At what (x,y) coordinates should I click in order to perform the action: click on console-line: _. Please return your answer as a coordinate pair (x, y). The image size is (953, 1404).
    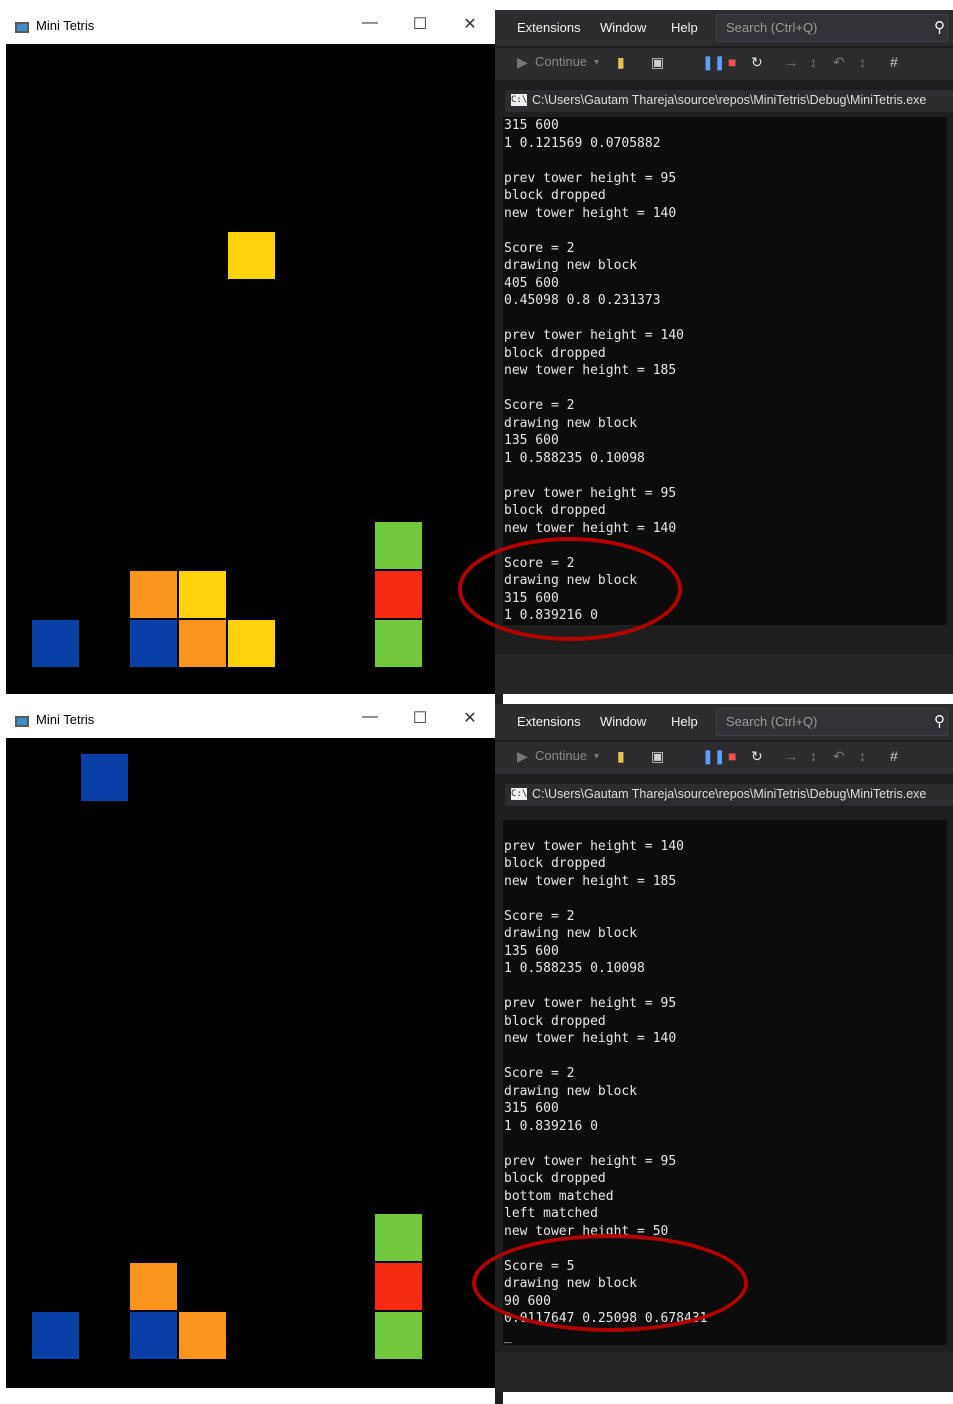
    Looking at the image, I should click on (508, 1336).